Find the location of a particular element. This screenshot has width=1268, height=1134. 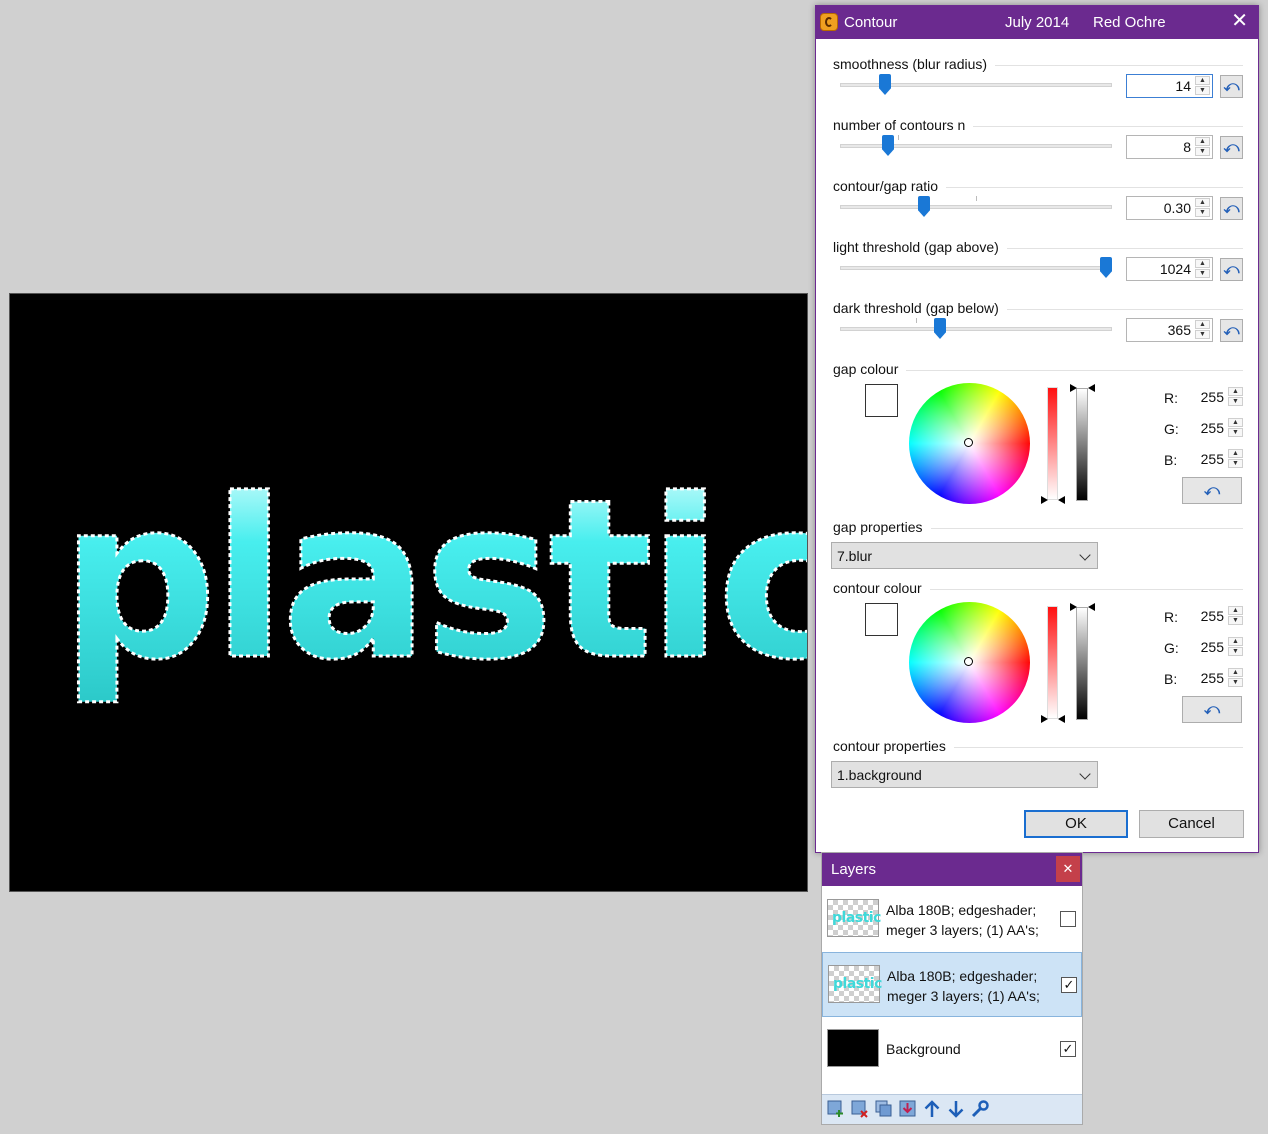

slider-label: light threshold (gap above) is located at coordinates (920, 247).